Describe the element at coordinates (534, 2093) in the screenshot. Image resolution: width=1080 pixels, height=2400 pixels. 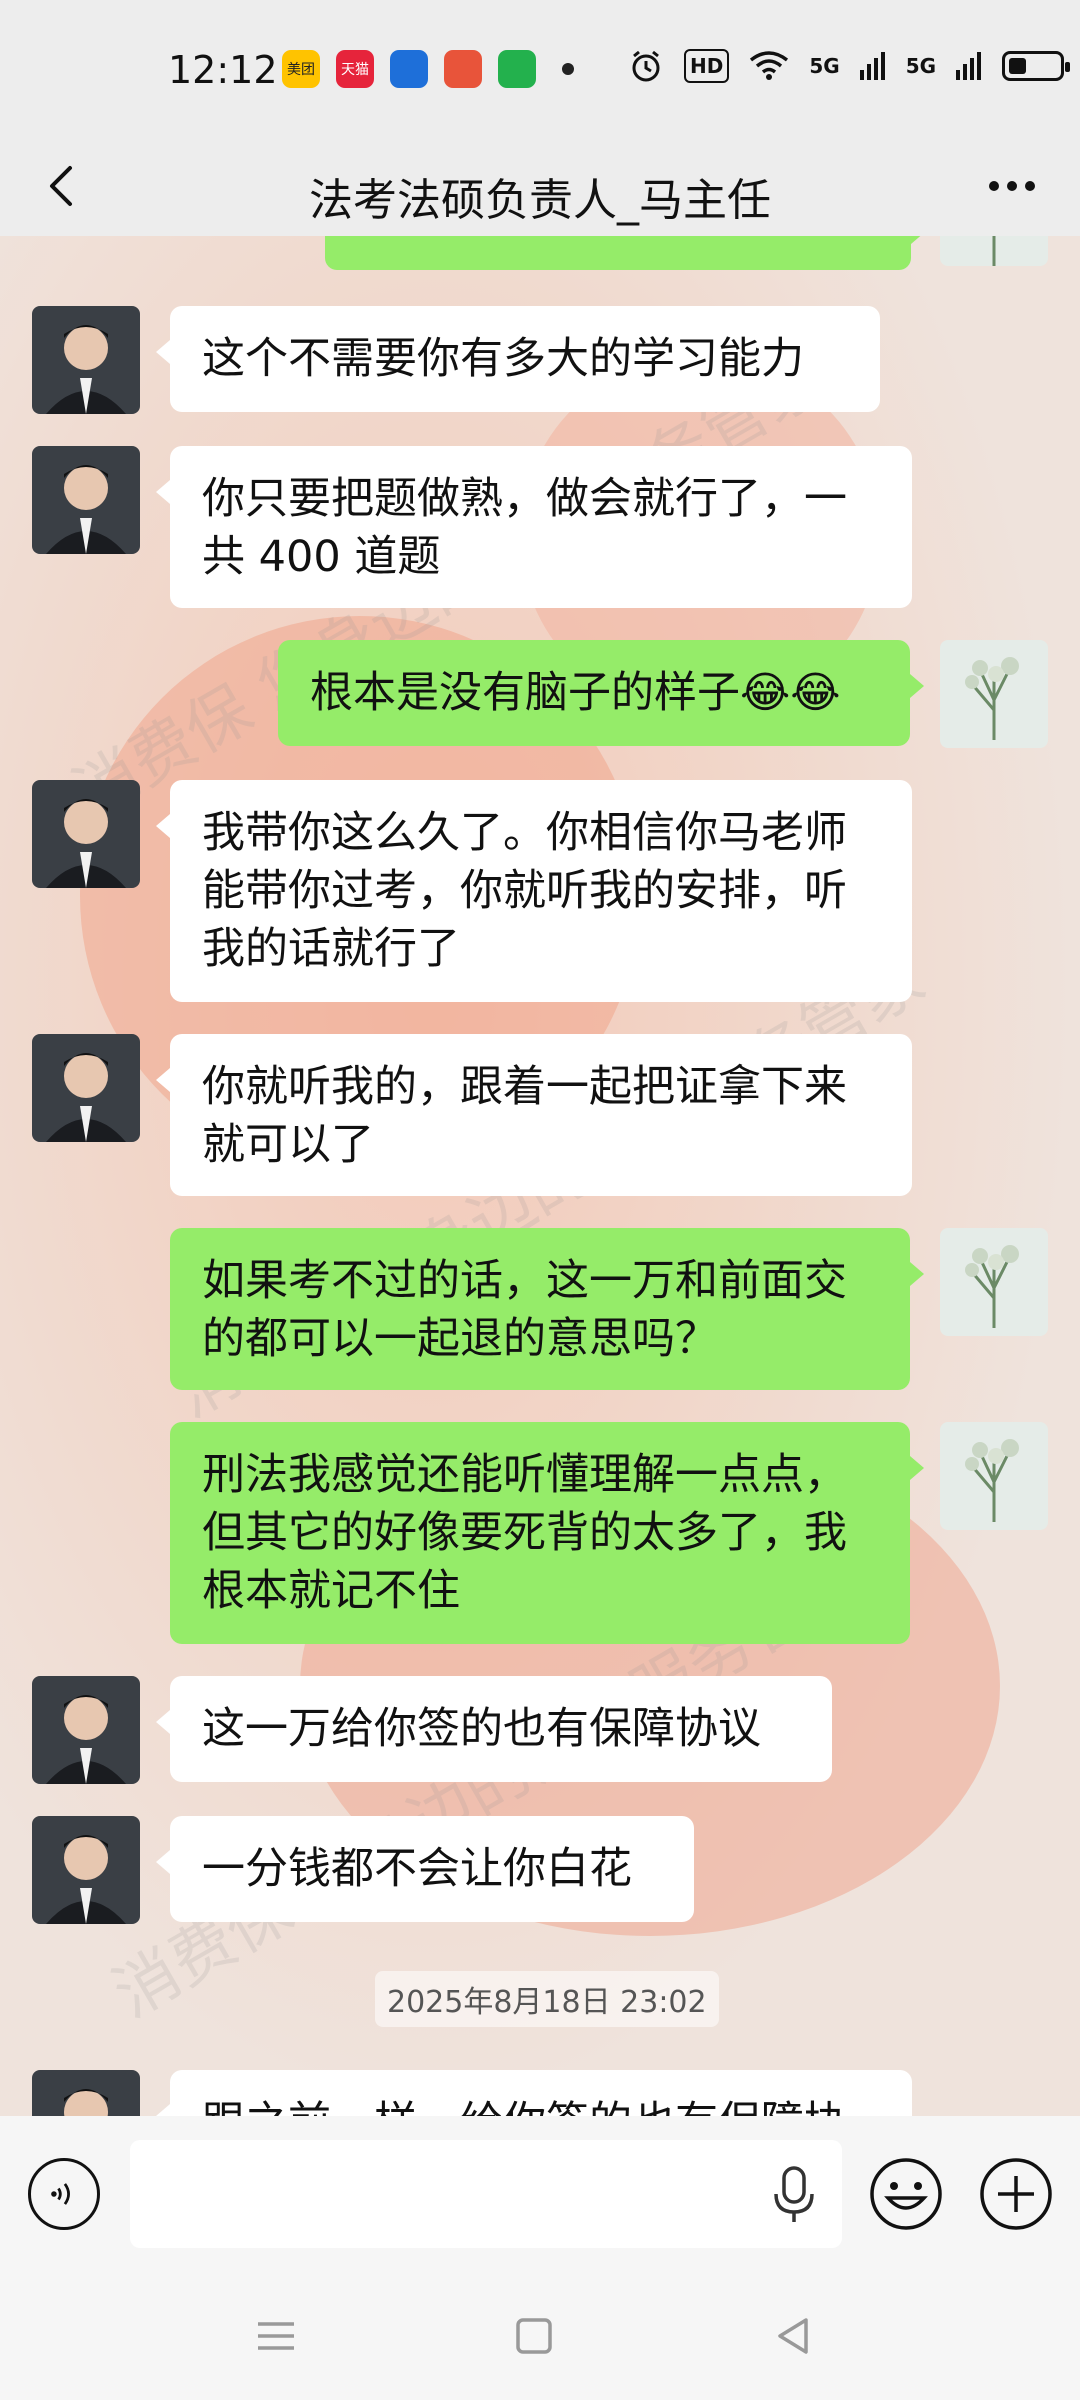
I see `message-bubble-incoming: 跟之前一样，给你签的也有保障协` at that location.